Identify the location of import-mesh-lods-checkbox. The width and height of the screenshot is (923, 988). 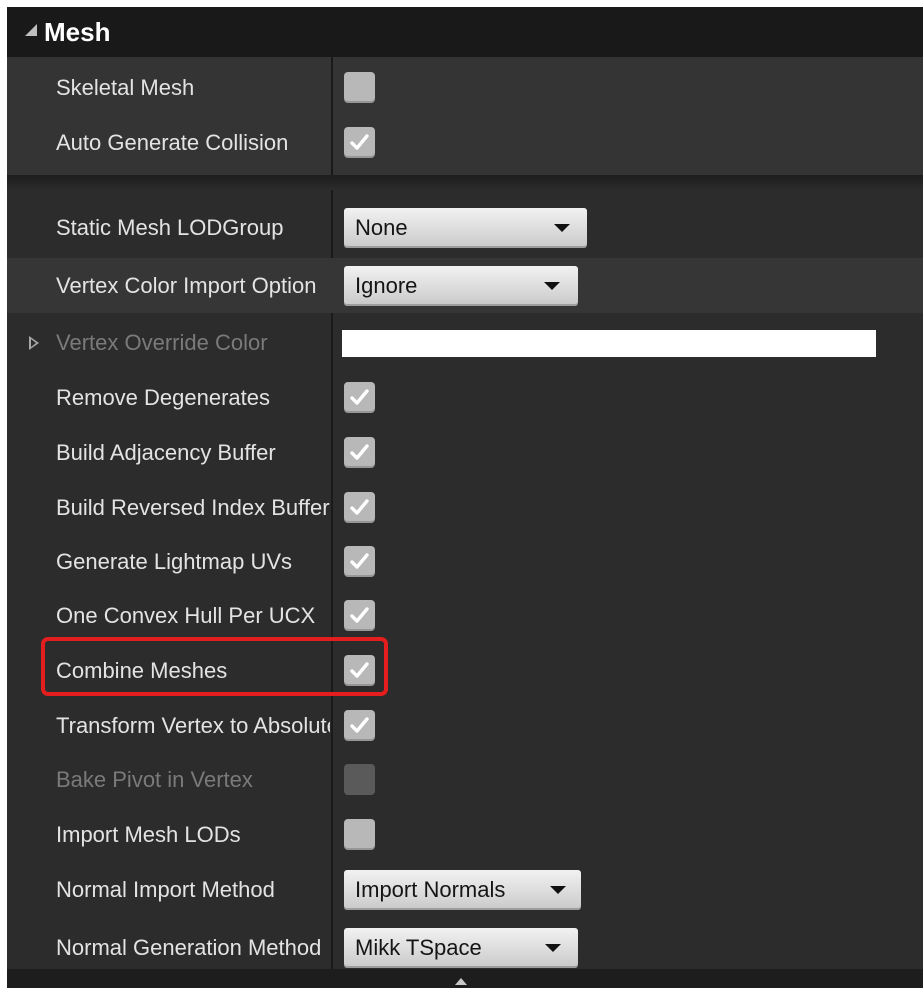
(359, 834).